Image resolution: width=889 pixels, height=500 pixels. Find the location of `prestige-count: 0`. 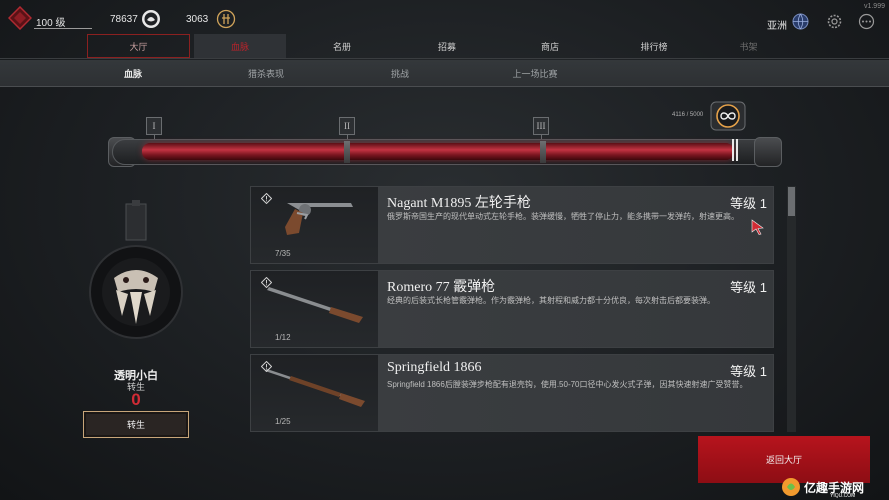

prestige-count: 0 is located at coordinates (136, 399).